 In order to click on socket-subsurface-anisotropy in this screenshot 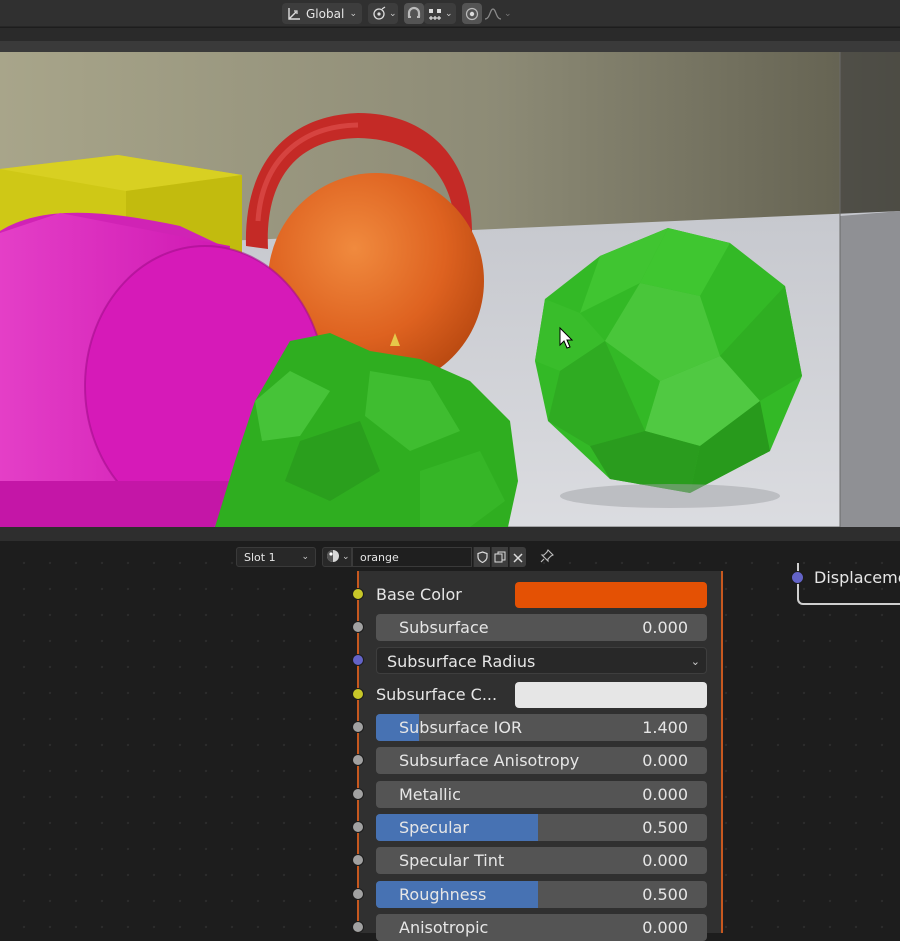, I will do `click(358, 760)`.